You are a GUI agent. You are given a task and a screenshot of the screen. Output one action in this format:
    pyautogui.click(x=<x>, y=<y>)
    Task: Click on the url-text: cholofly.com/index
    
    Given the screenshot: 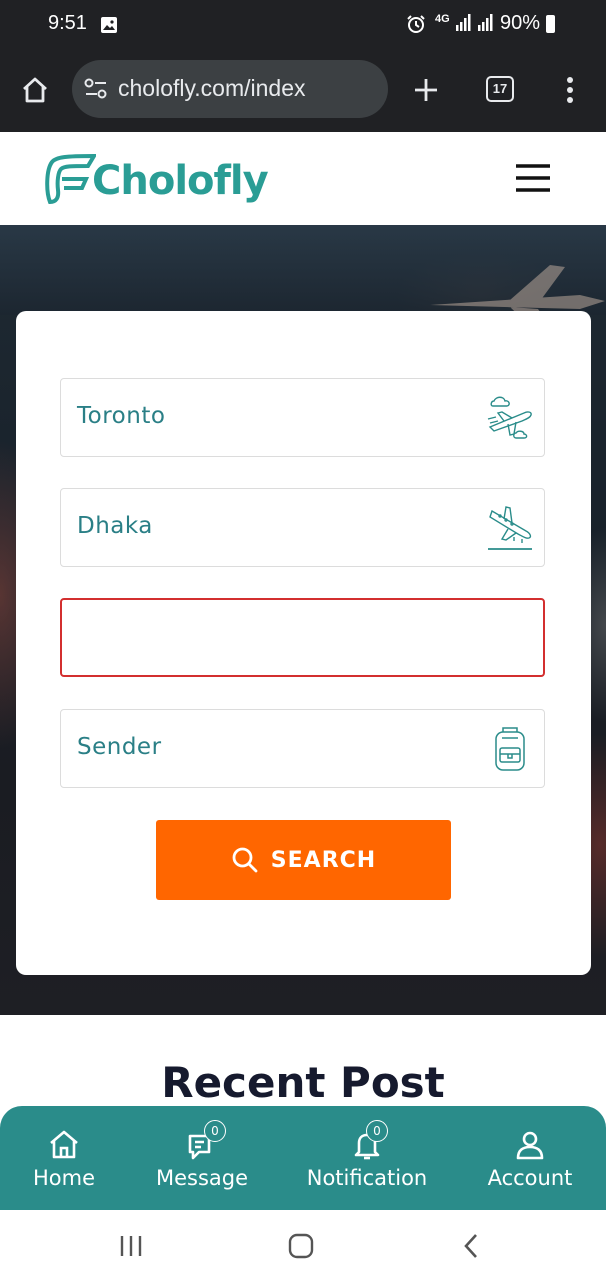 What is the action you would take?
    pyautogui.click(x=212, y=88)
    